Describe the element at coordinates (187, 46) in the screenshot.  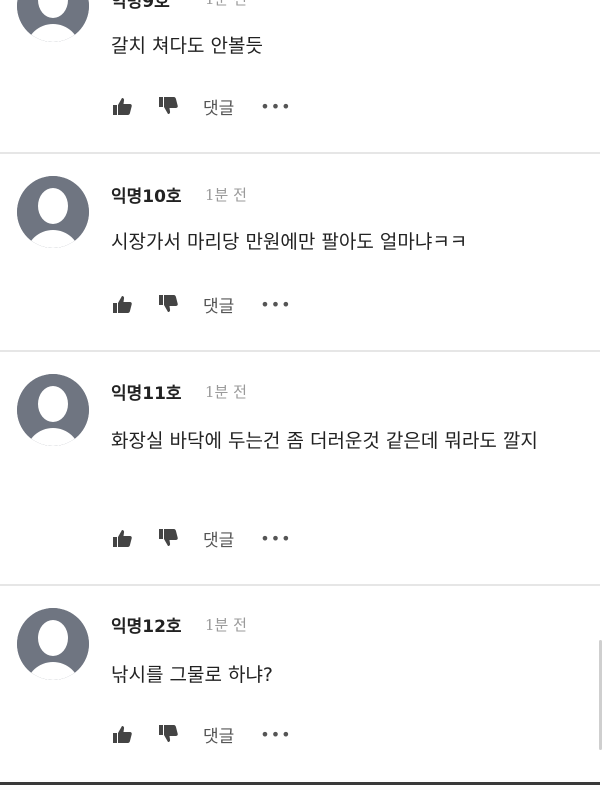
I see `comment-text: 갈치 쳐다도 안볼듯` at that location.